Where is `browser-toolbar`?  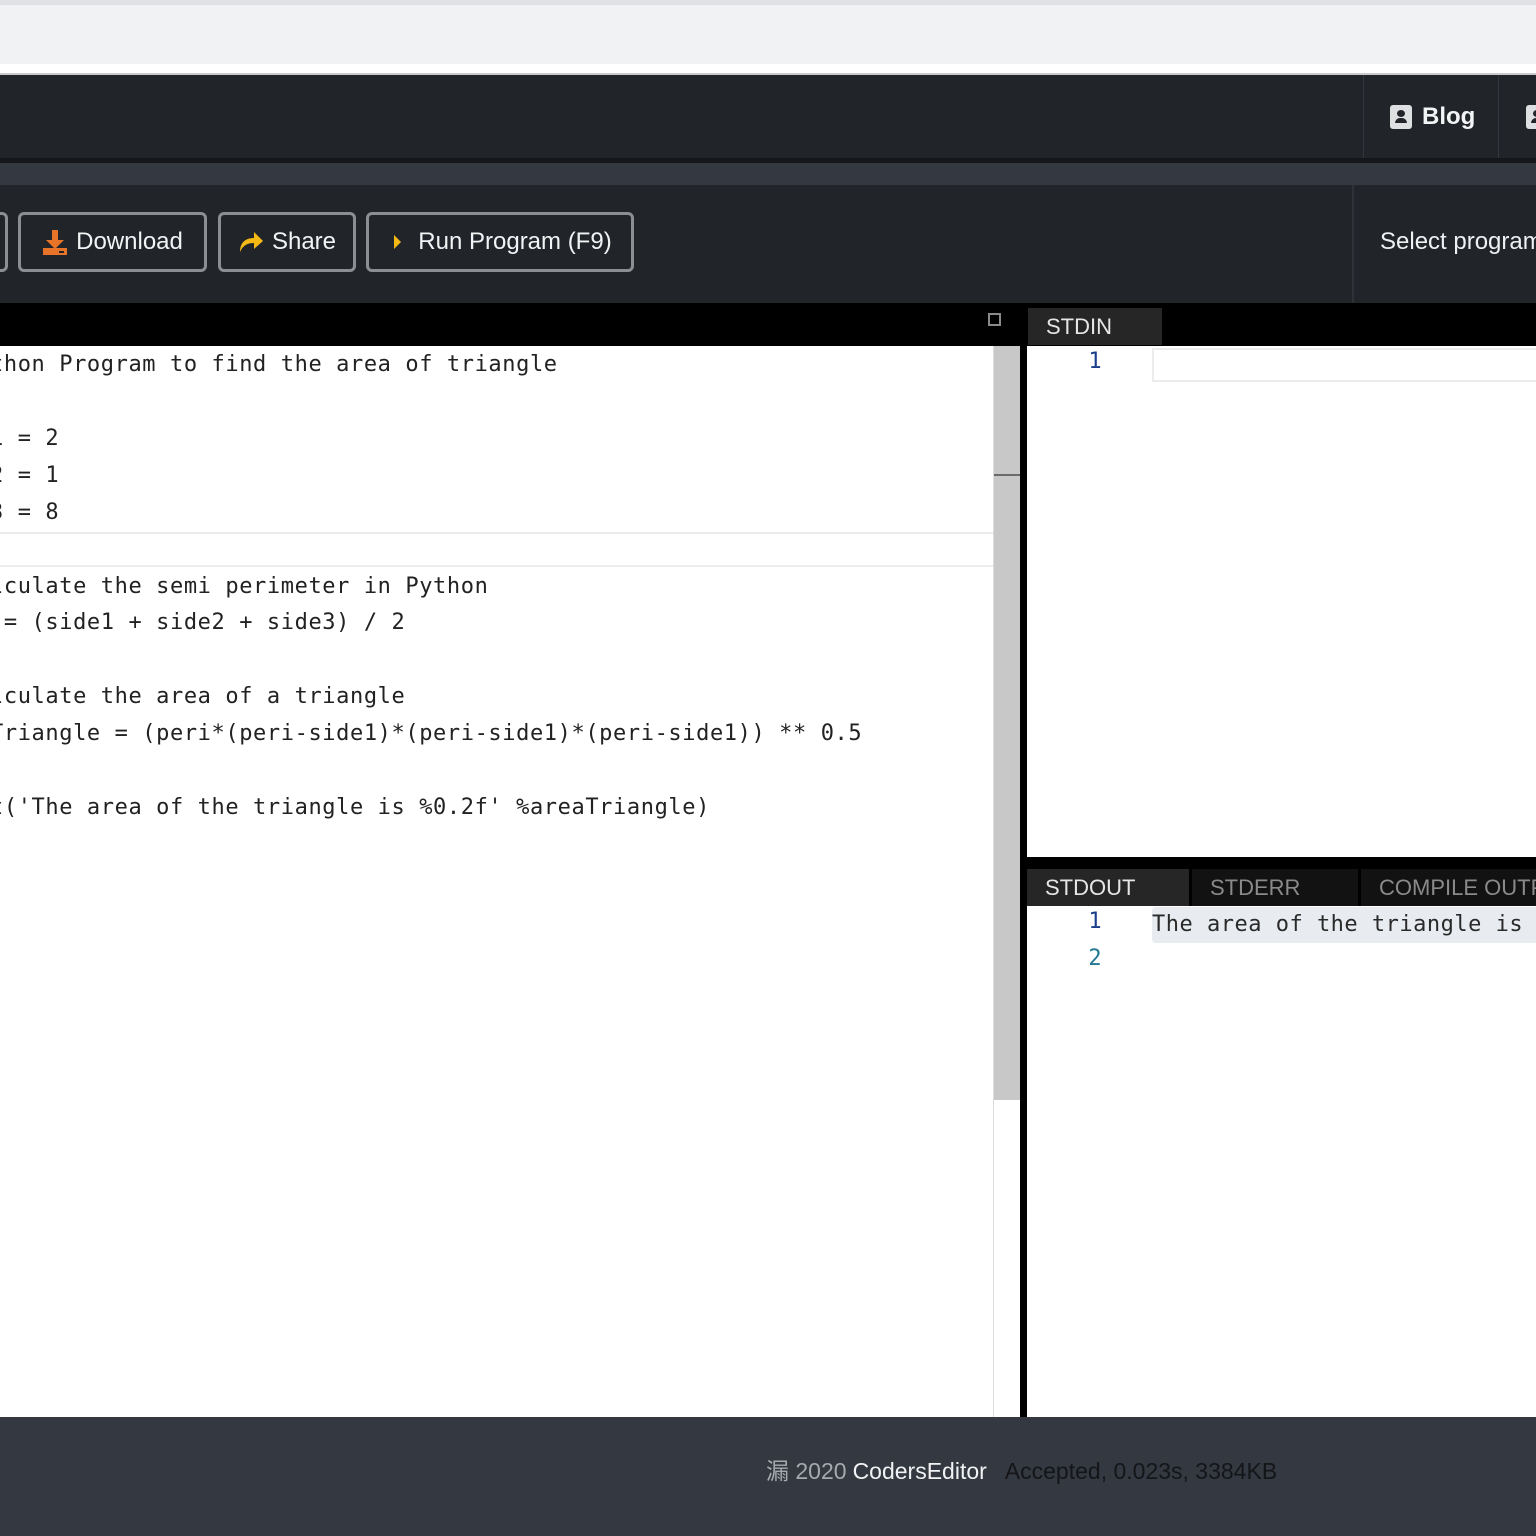 browser-toolbar is located at coordinates (768, 34).